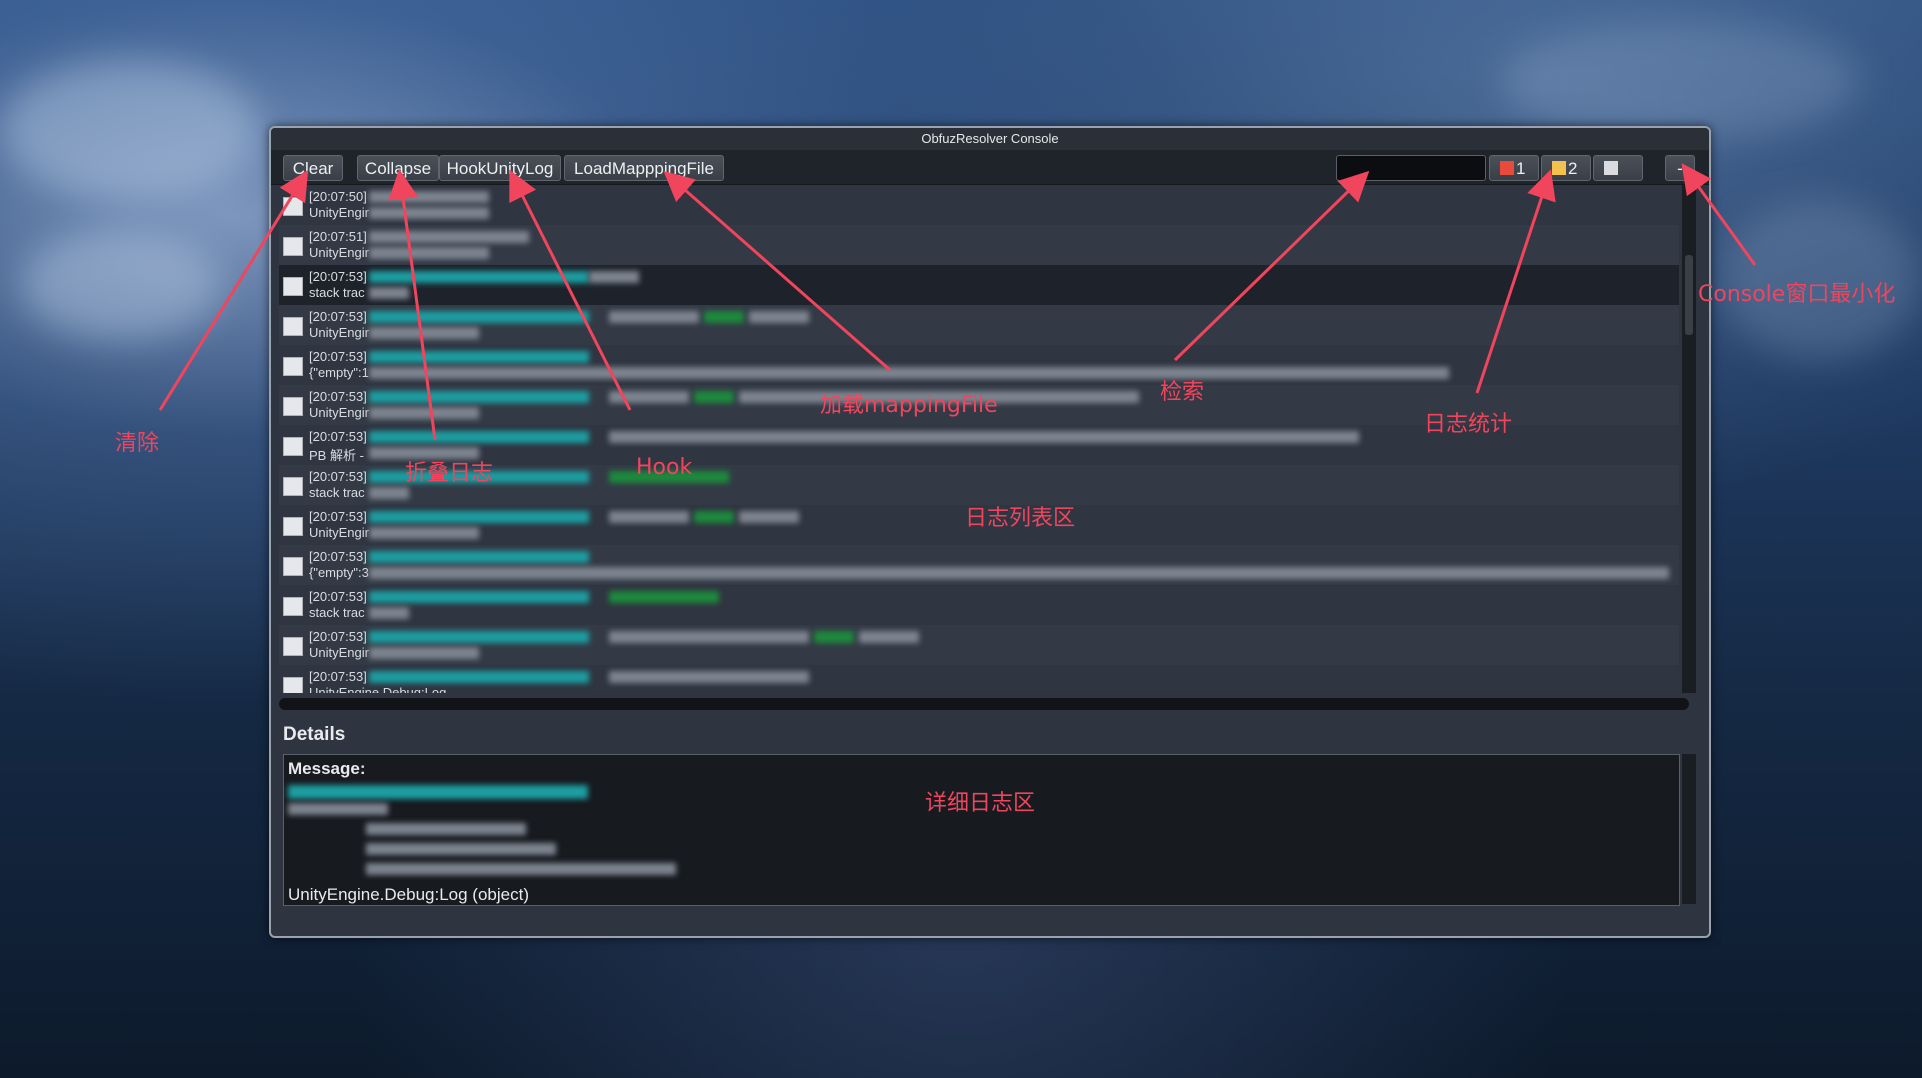  I want to click on annotation-hook: Hook, so click(664, 467).